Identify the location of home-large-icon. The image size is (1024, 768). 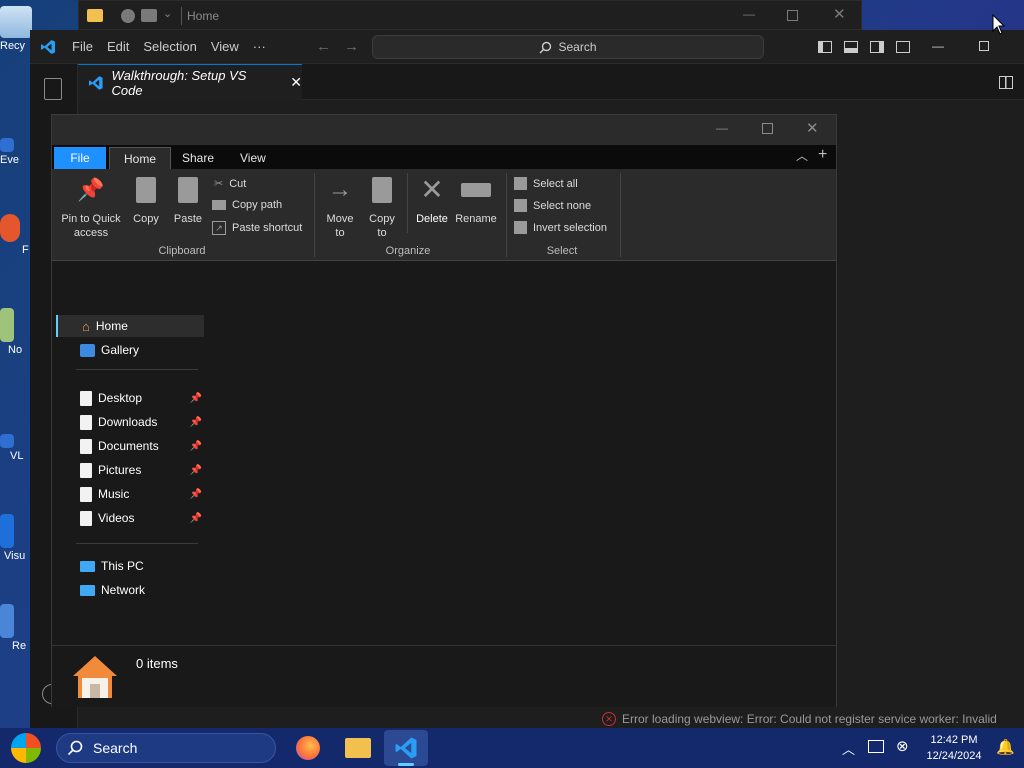
(95, 678).